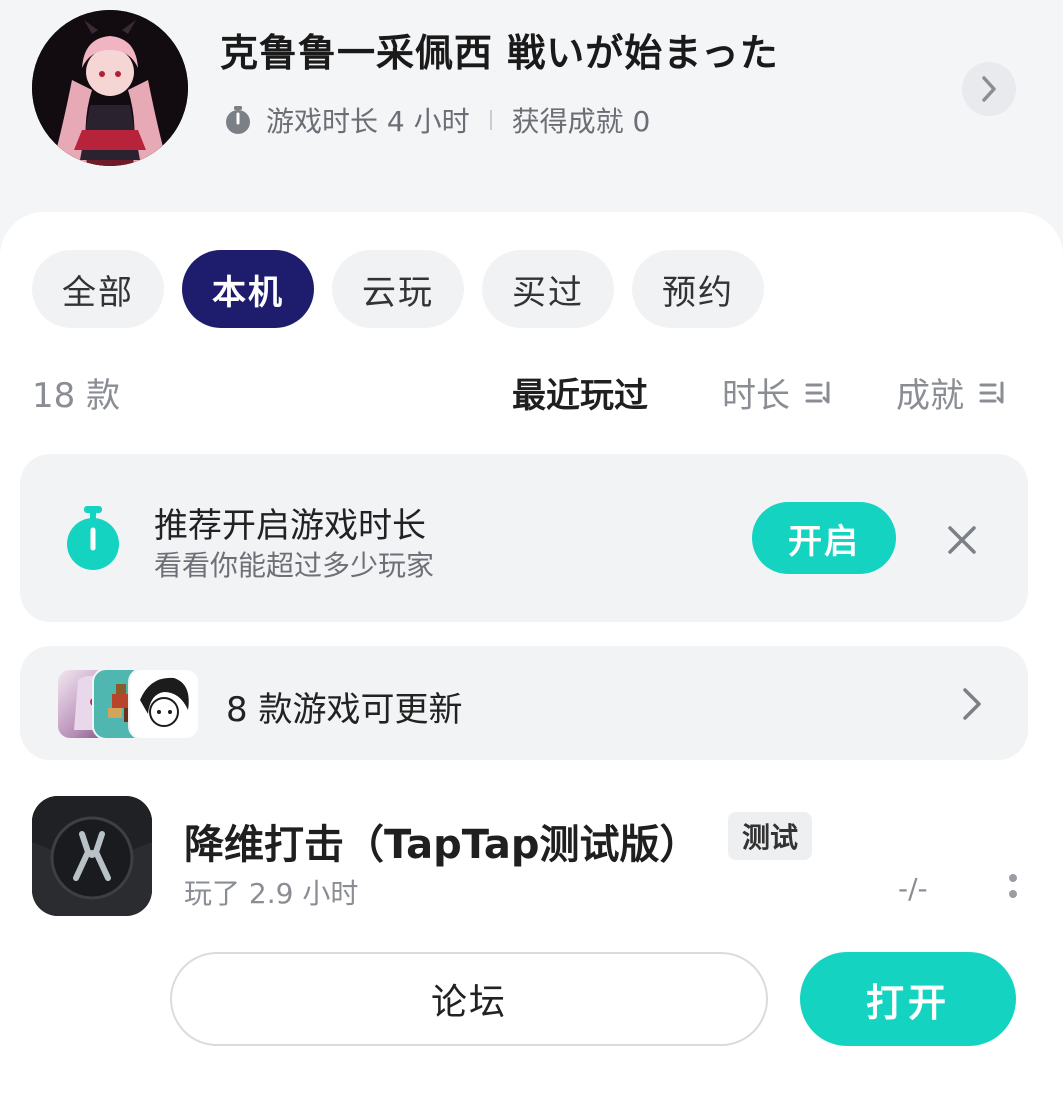  What do you see at coordinates (469, 999) in the screenshot?
I see `forum-button: 论坛` at bounding box center [469, 999].